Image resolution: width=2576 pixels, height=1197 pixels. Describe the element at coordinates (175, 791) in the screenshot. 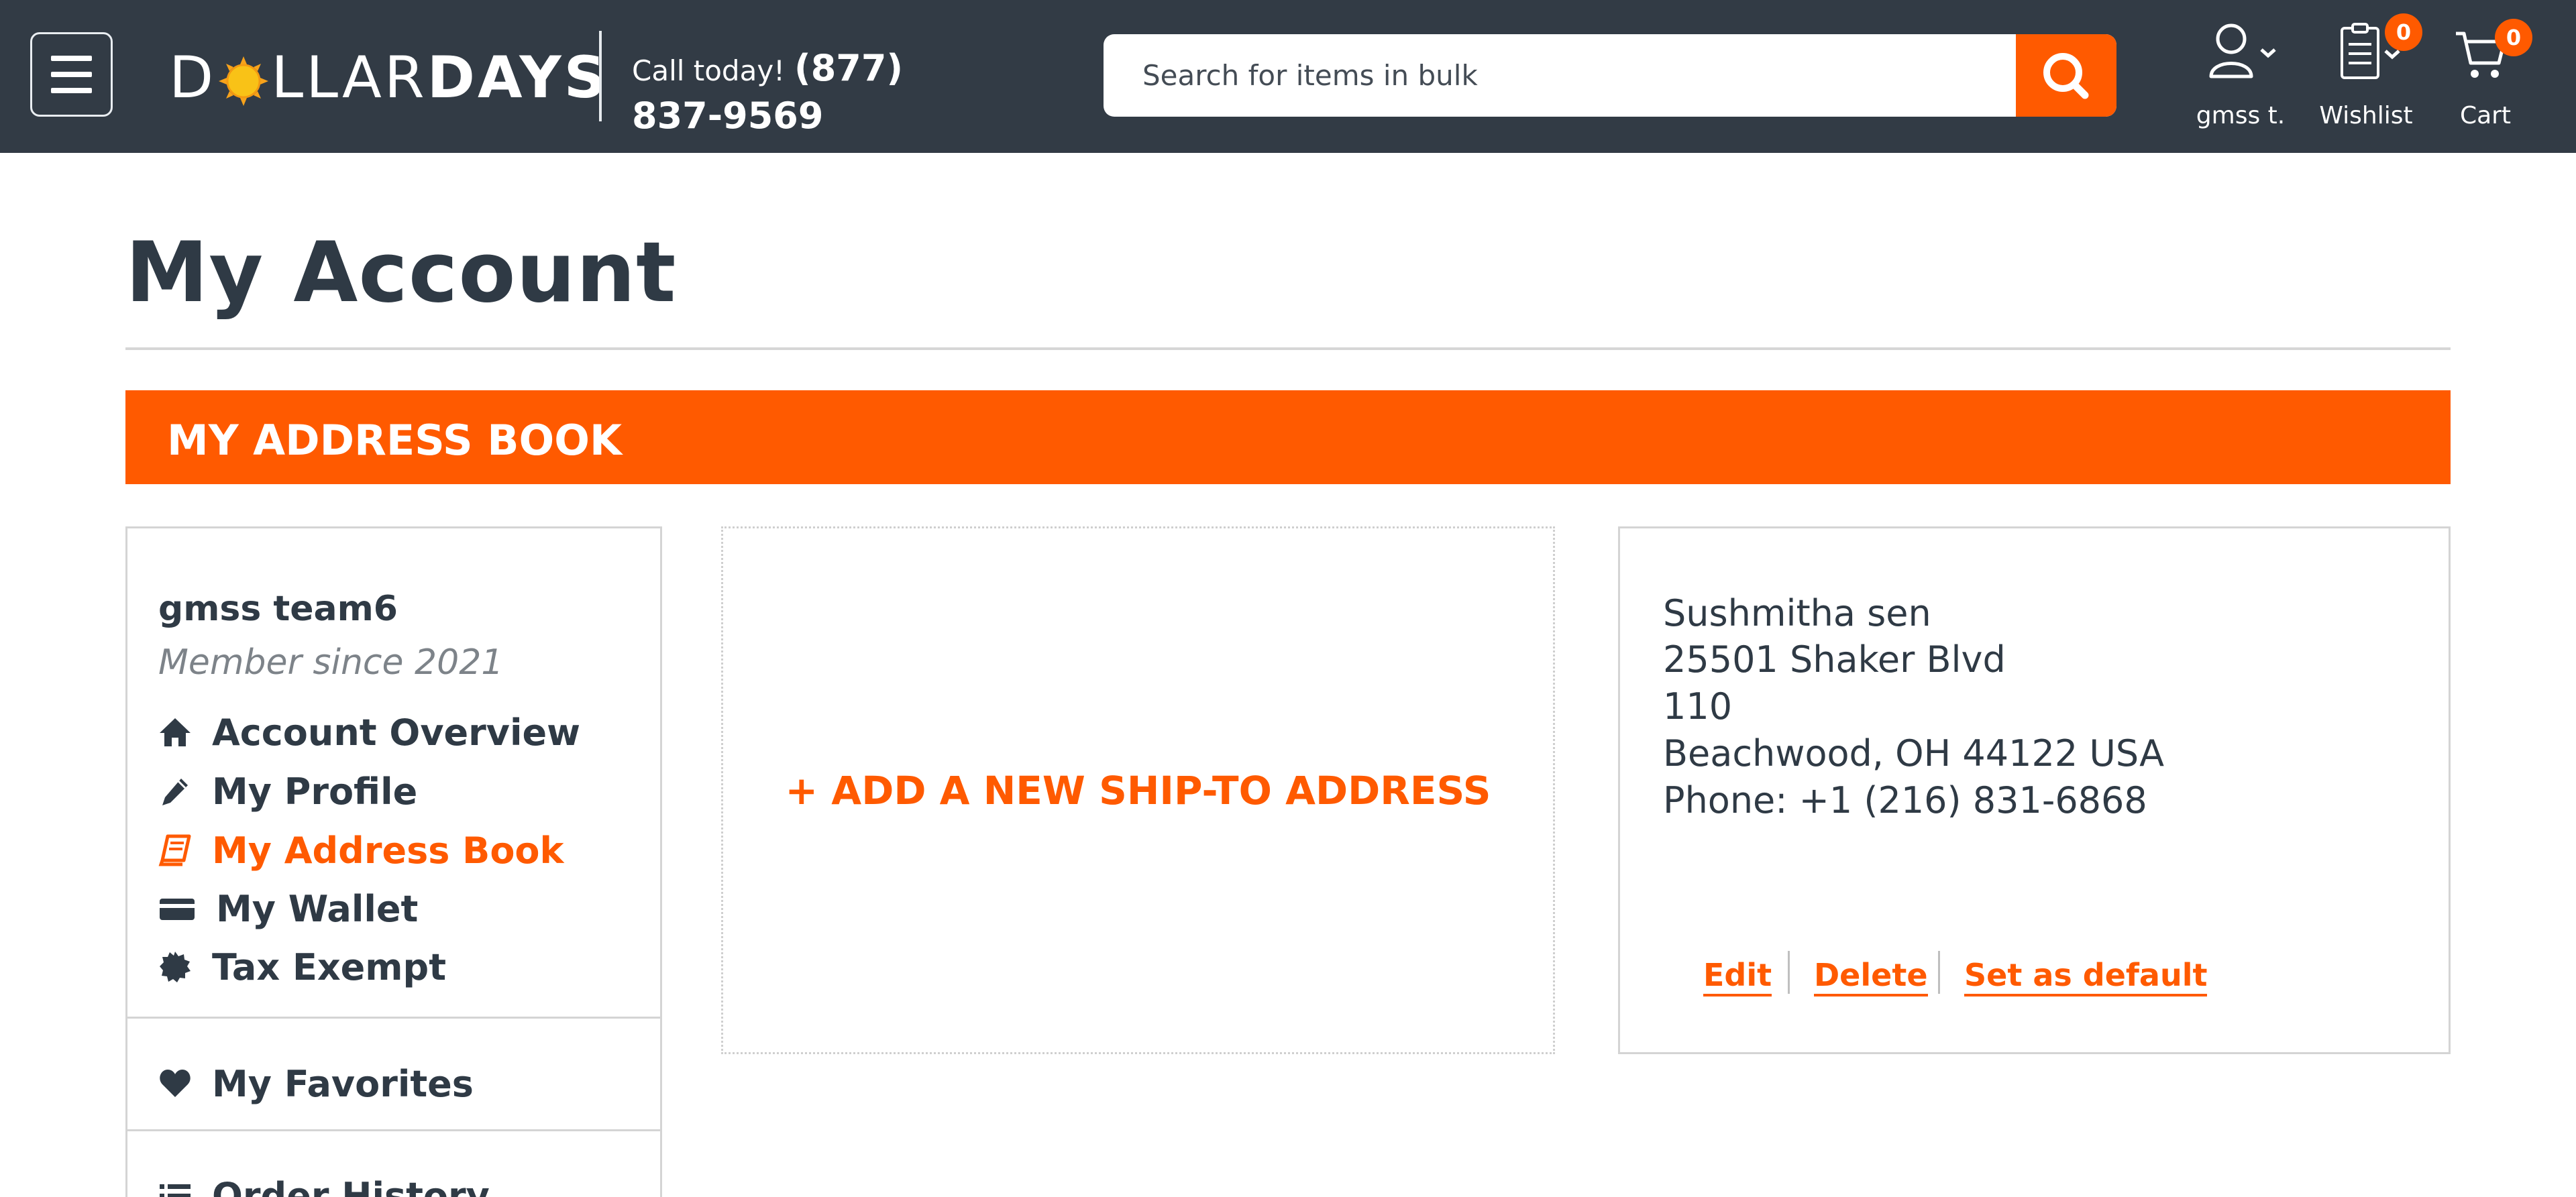

I see `pencil-icon` at that location.